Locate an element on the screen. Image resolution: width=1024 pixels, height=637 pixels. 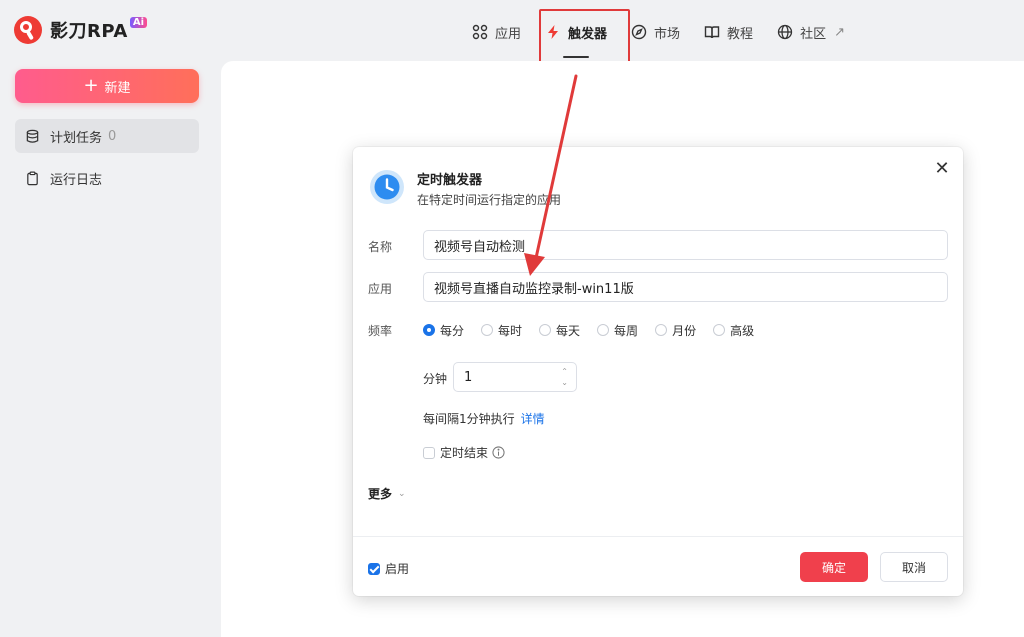
chevron-up-icon: ⌃ is located at coordinates (564, 371).